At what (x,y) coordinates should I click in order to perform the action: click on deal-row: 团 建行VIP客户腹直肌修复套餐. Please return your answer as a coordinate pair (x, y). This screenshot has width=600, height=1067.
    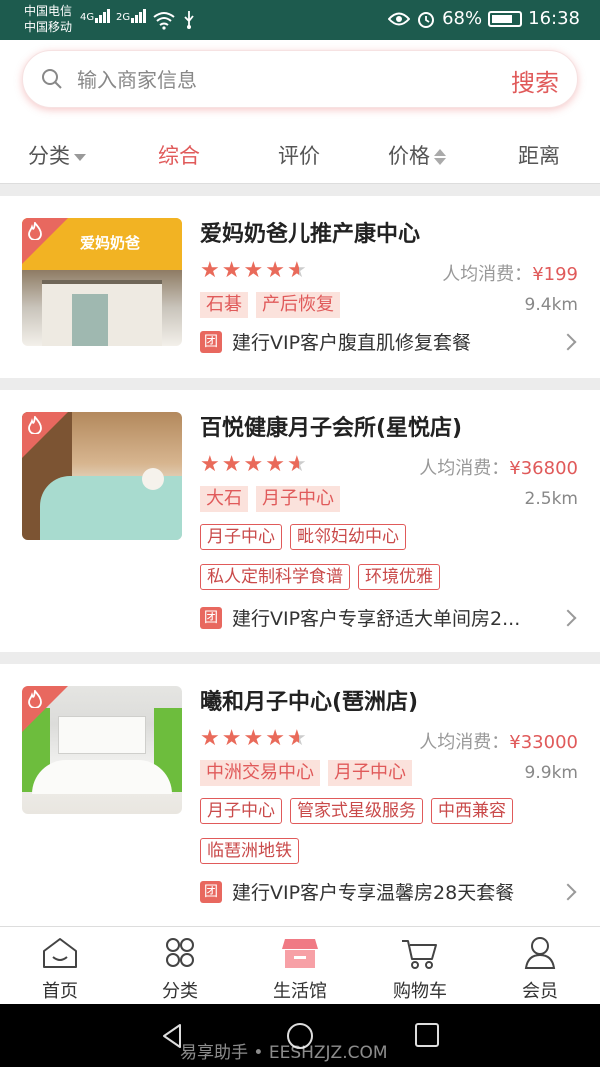
    Looking at the image, I should click on (335, 341).